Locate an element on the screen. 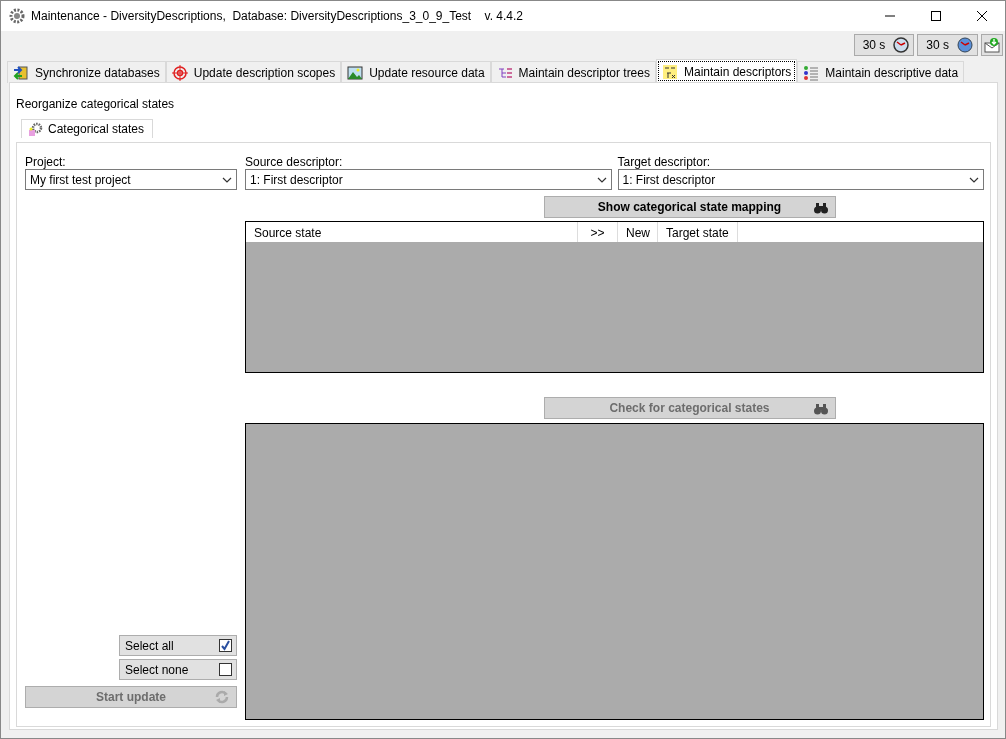 The height and width of the screenshot is (739, 1006). show-mapping-button: Show categorical state mapping is located at coordinates (689, 207).